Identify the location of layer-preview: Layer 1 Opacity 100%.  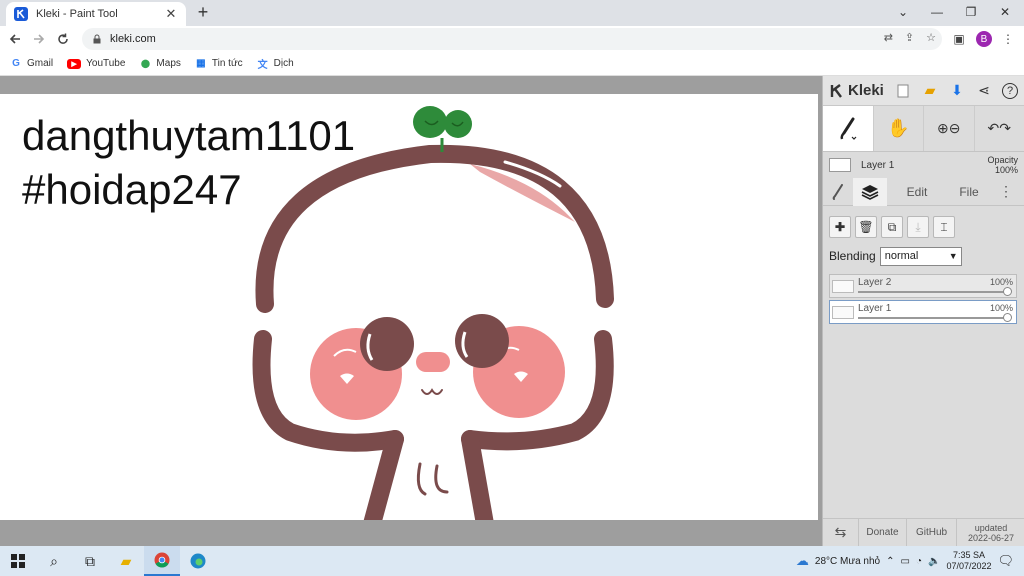
(923, 165).